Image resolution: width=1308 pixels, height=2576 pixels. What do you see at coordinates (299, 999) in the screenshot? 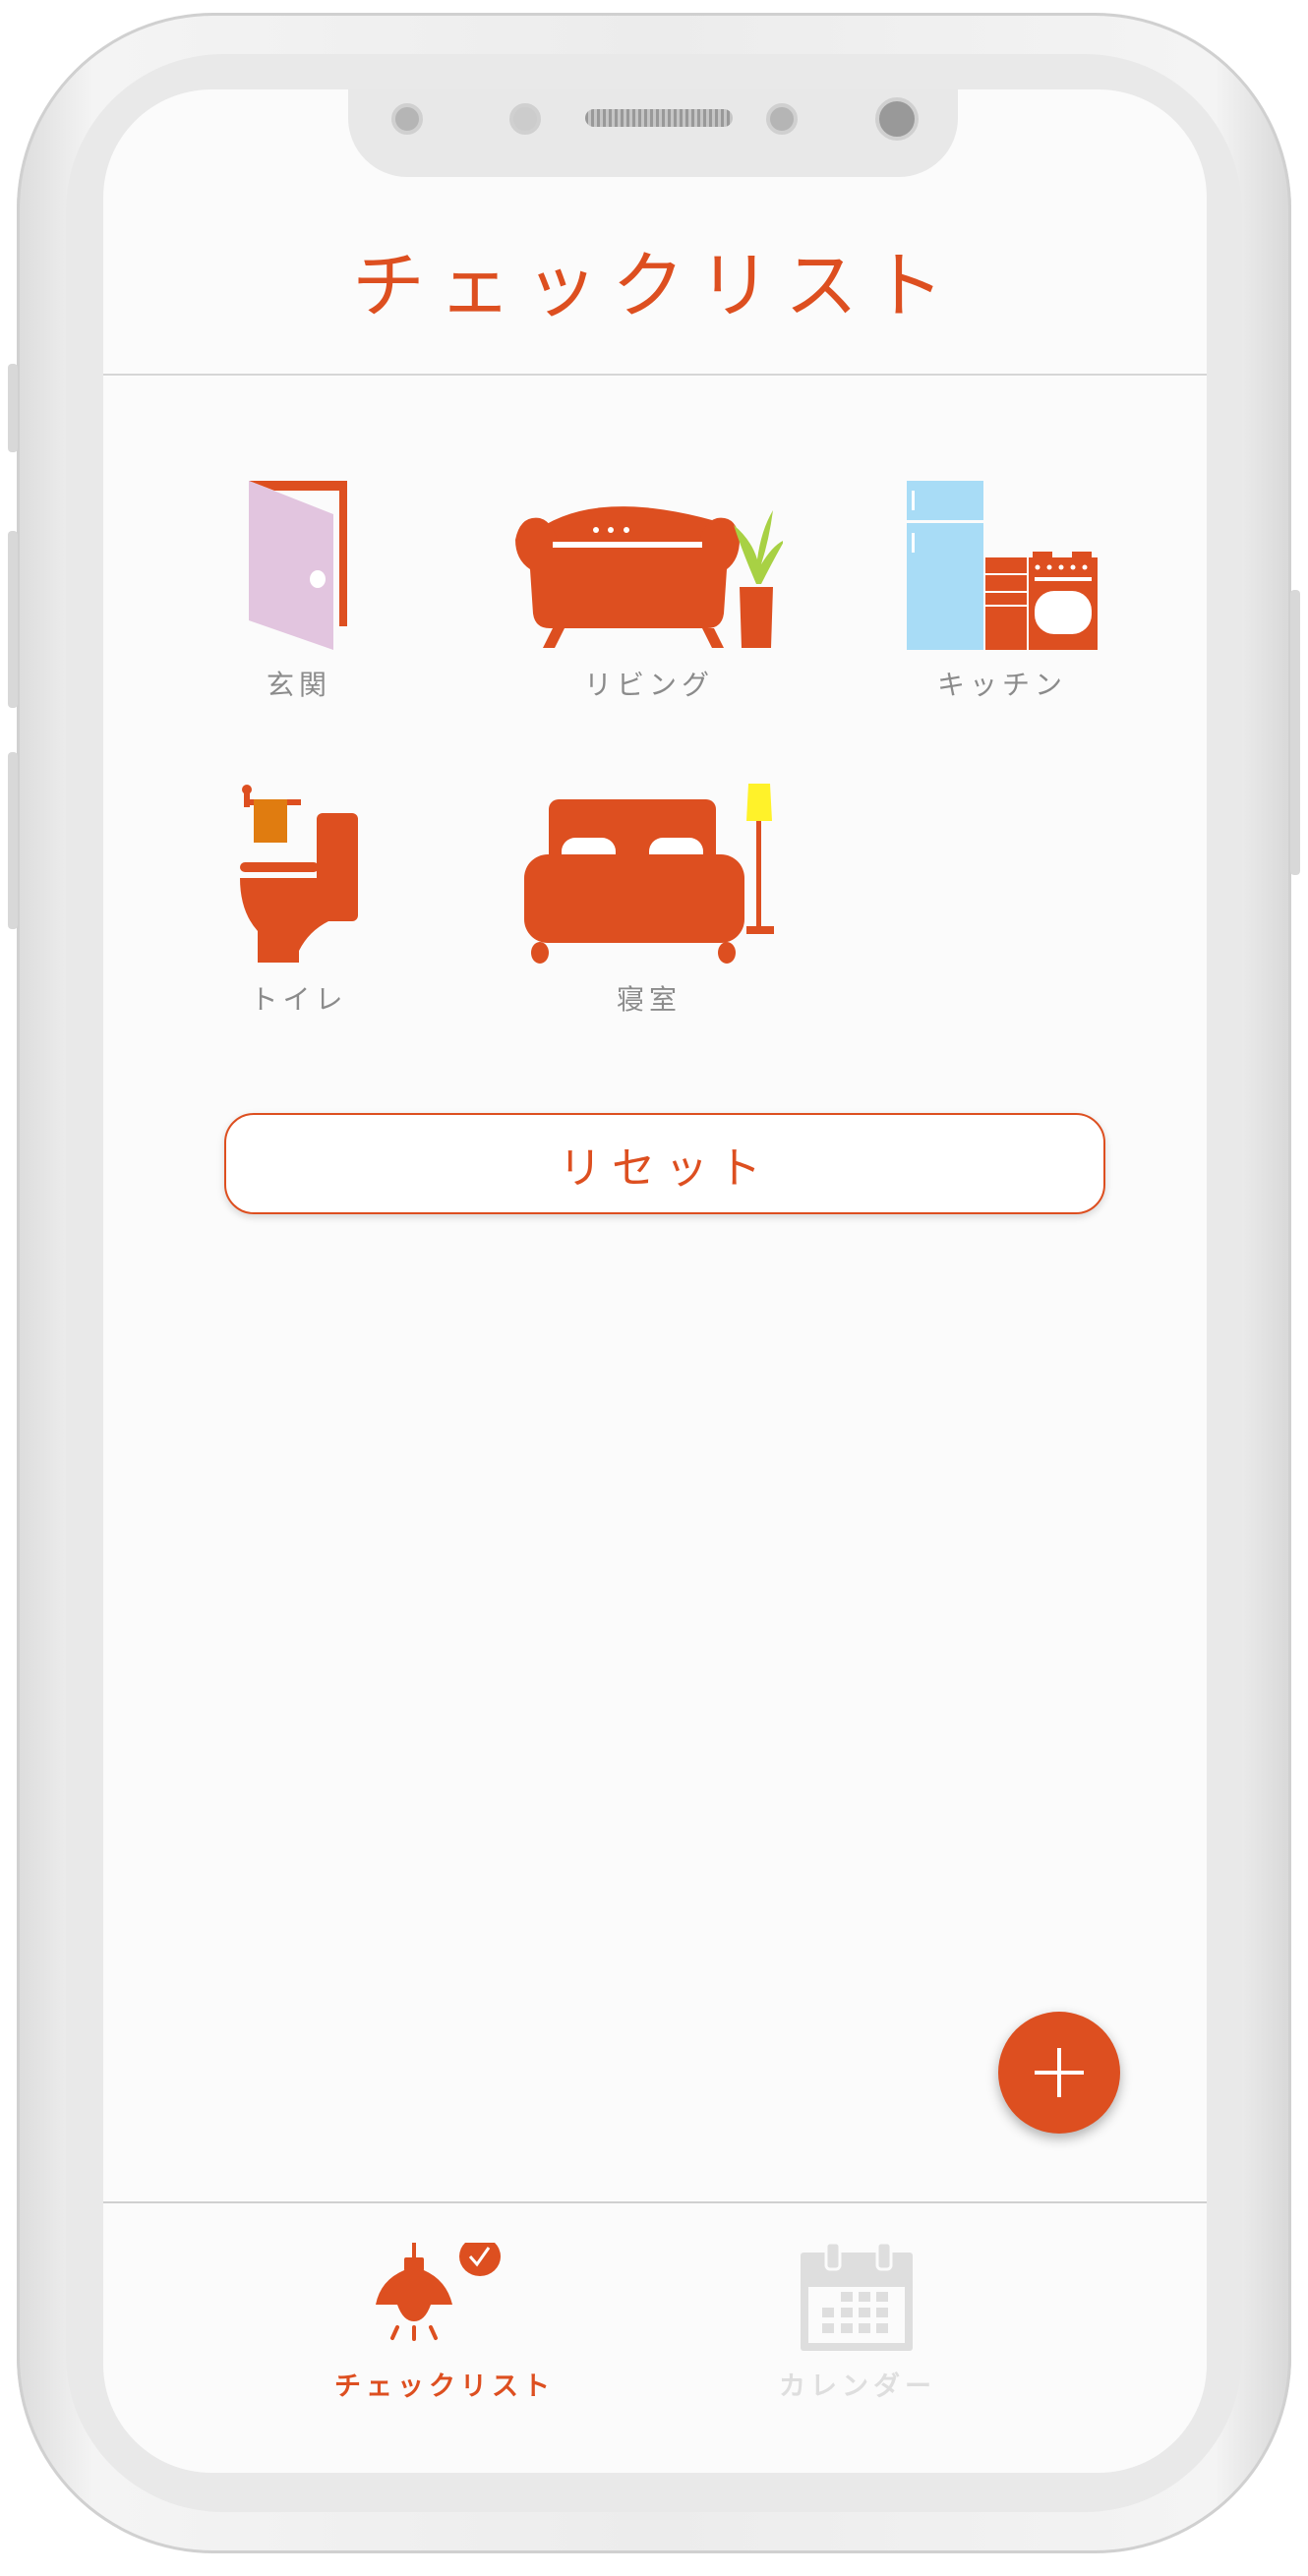
I see `room-label: トイレ` at bounding box center [299, 999].